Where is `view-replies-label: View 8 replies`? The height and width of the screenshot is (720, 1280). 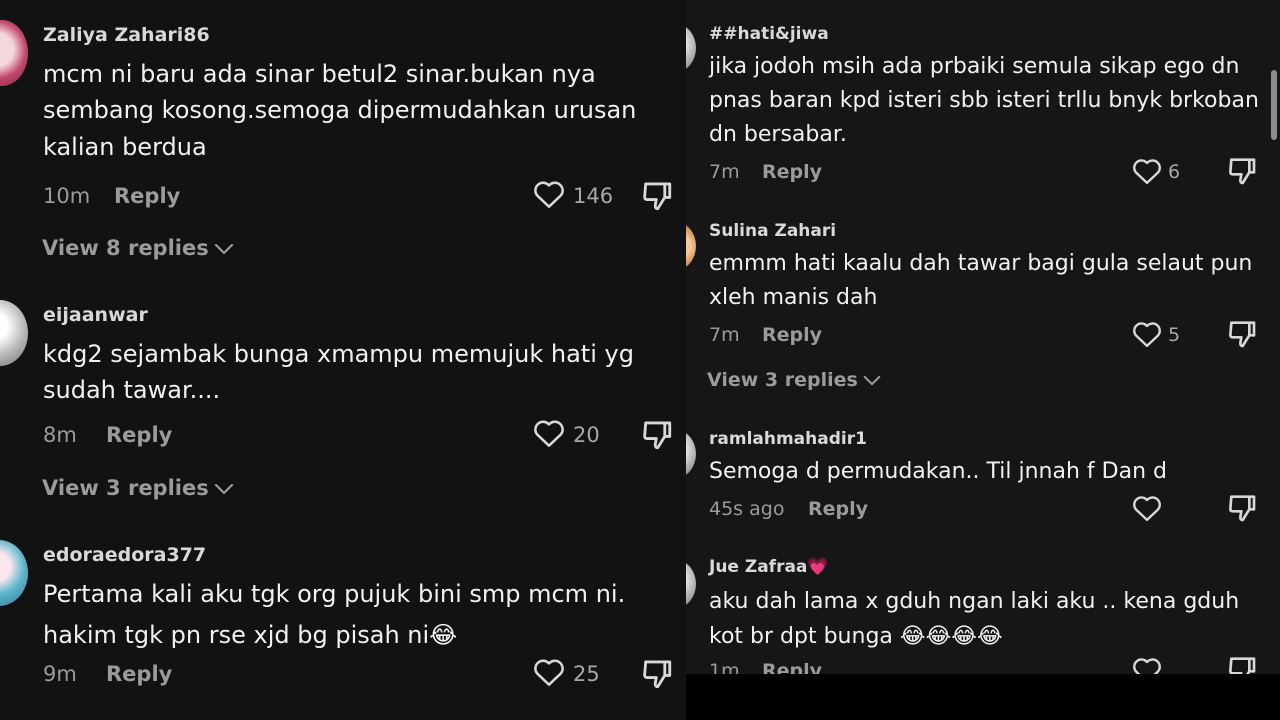
view-replies-label: View 8 replies is located at coordinates (125, 248).